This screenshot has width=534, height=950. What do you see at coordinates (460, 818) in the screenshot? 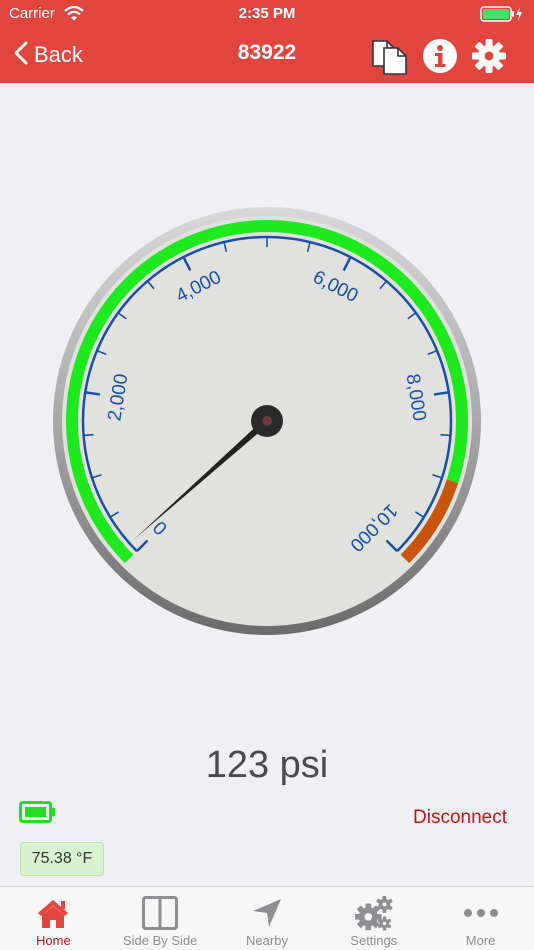
I see `disconnect-button: Disconnect` at bounding box center [460, 818].